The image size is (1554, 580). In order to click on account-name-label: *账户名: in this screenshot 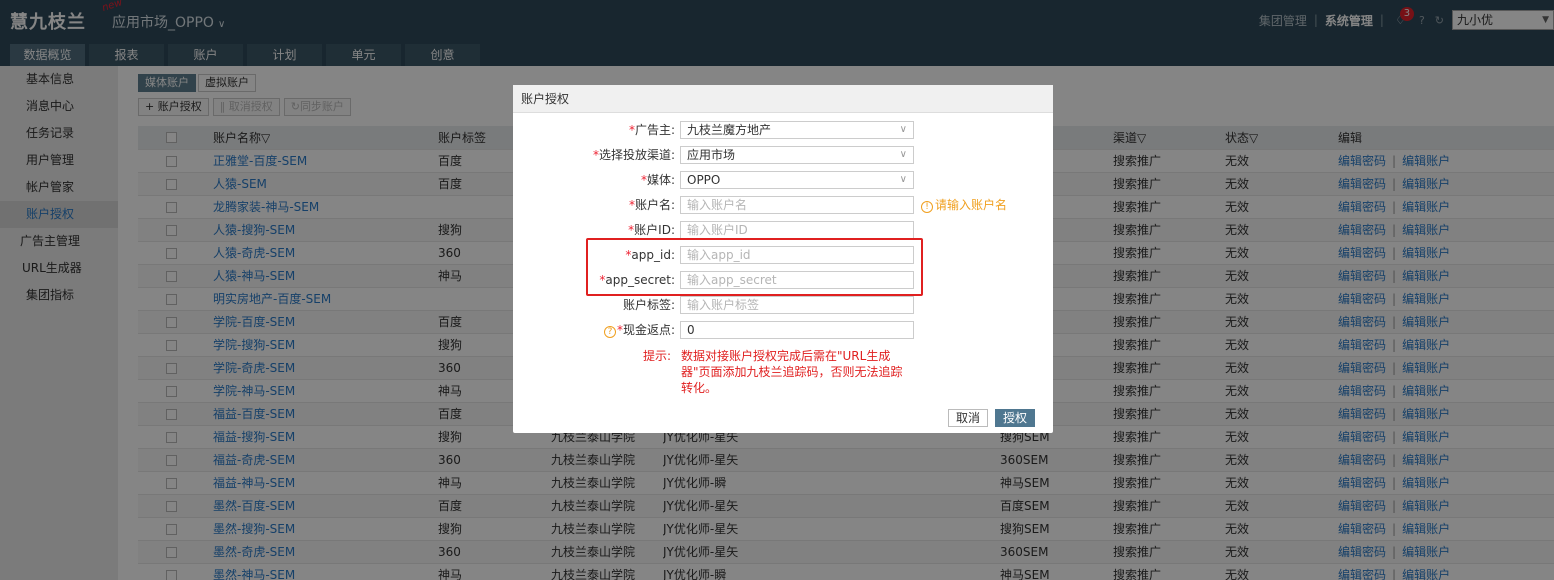, I will do `click(651, 205)`.